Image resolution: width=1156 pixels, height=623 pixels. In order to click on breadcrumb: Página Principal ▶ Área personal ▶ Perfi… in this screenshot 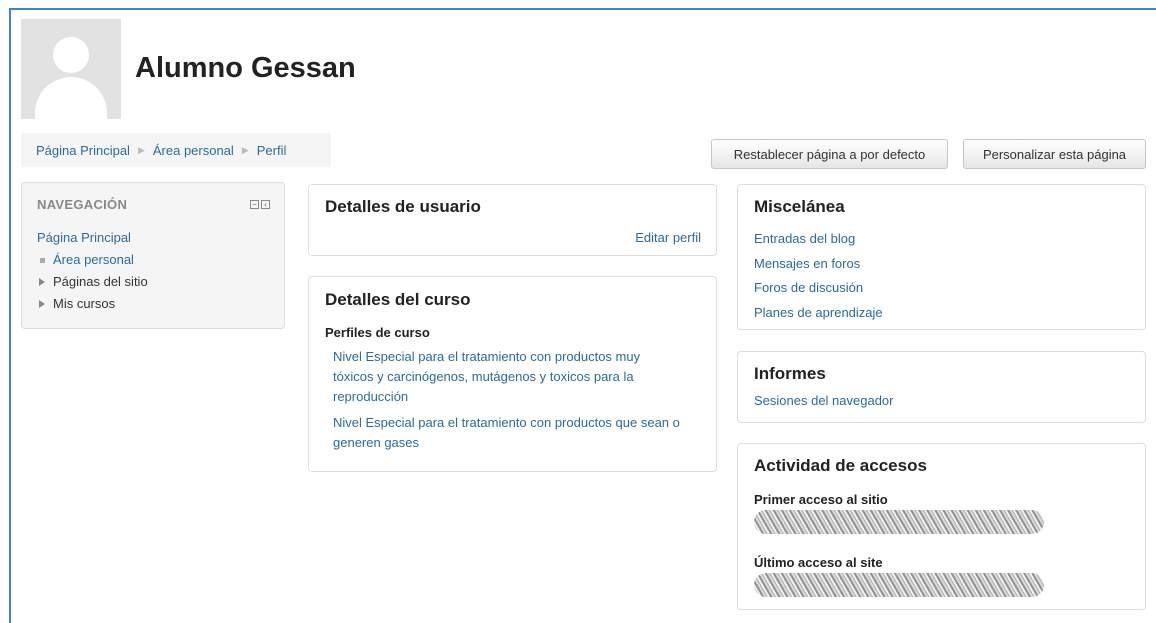, I will do `click(176, 150)`.